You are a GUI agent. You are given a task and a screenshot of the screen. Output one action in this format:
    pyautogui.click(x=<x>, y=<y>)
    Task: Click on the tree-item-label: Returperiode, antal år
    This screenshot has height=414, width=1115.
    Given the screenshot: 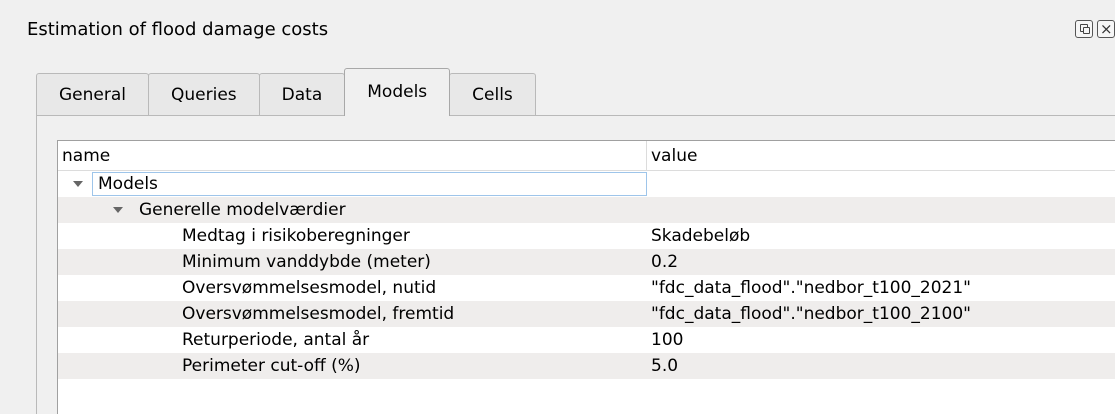 What is the action you would take?
    pyautogui.click(x=276, y=340)
    